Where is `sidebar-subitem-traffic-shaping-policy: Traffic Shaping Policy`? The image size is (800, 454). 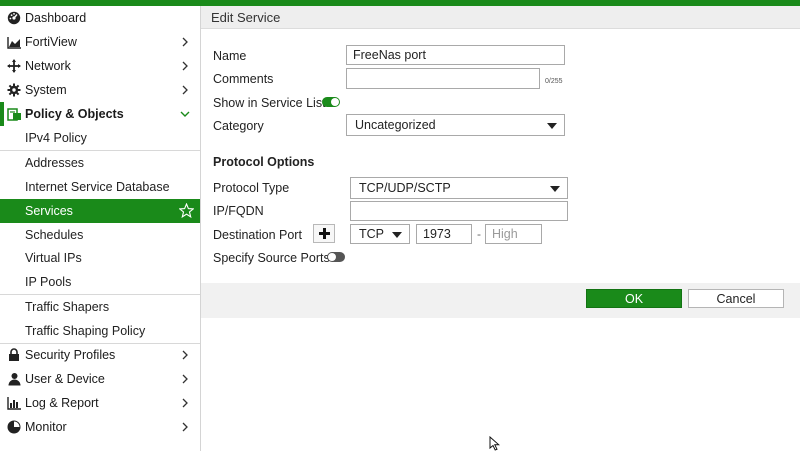 sidebar-subitem-traffic-shaping-policy: Traffic Shaping Policy is located at coordinates (100, 331).